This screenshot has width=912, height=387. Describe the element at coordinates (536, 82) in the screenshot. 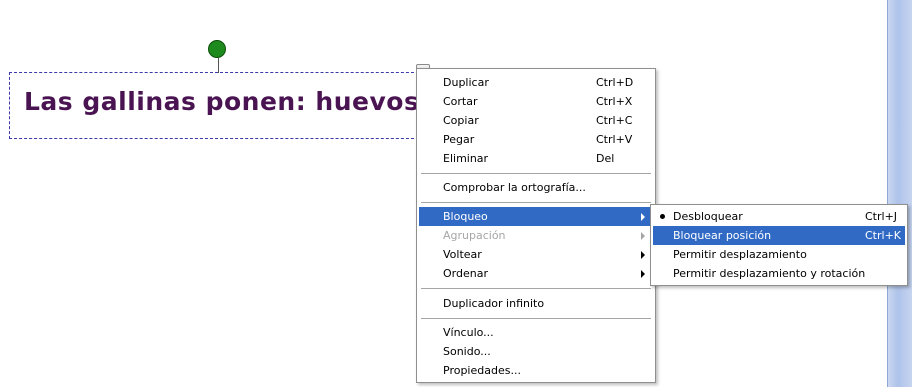

I see `menu-item-duplicar: Duplicar Ctrl+D` at that location.